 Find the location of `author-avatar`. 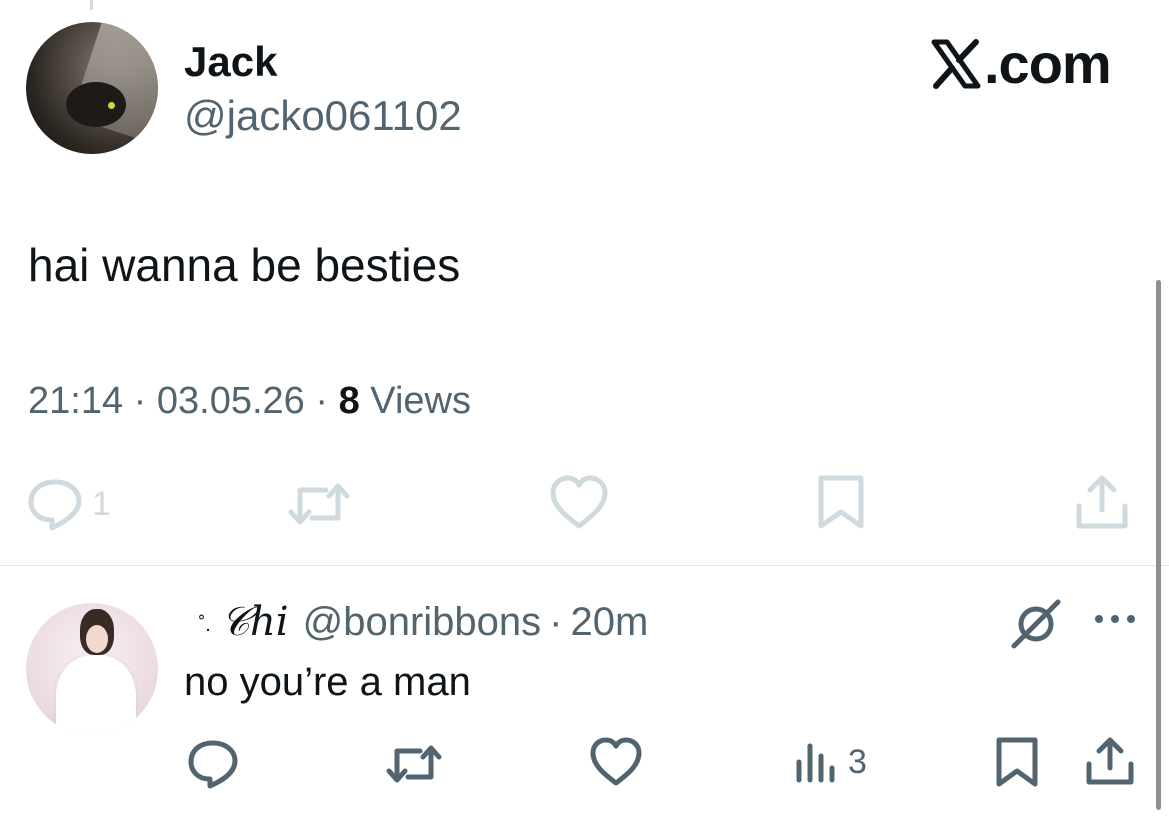

author-avatar is located at coordinates (92, 88).